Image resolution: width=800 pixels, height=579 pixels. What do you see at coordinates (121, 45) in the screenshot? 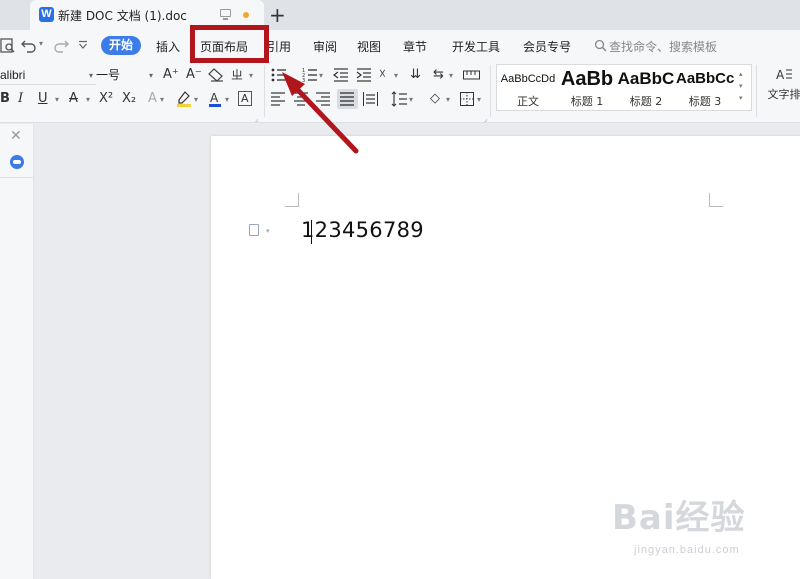
I see `tab-home: 开始` at bounding box center [121, 45].